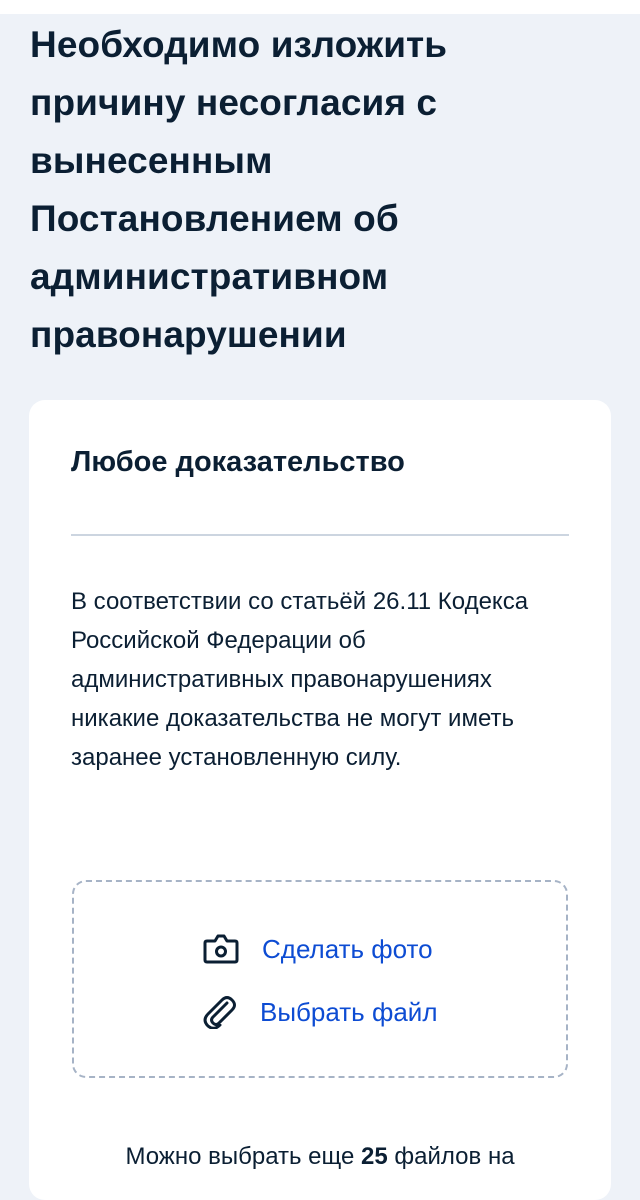 This screenshot has height=1200, width=640. What do you see at coordinates (320, 7) in the screenshot?
I see `top-strip` at bounding box center [320, 7].